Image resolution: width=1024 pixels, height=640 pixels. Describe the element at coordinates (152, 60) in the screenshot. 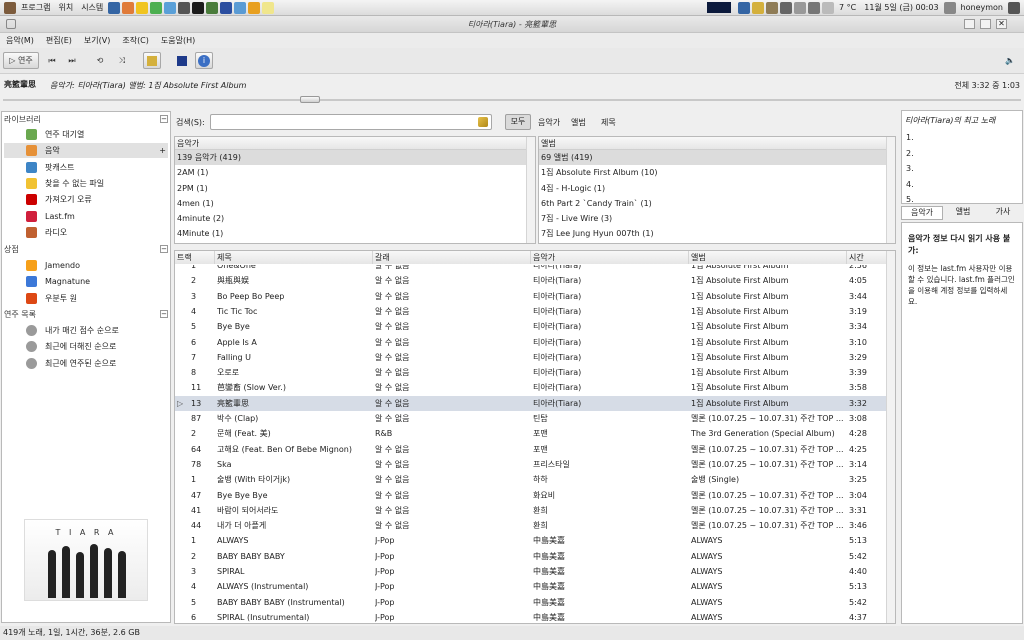

I see `browse-button` at that location.